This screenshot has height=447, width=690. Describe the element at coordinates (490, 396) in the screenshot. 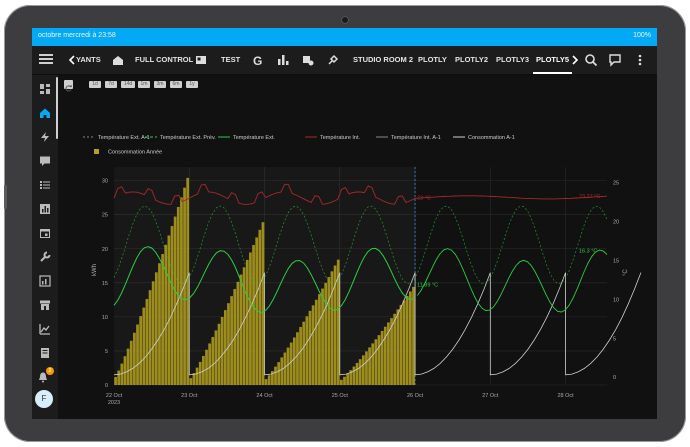

I see `x-tick-label: 27 Oct` at that location.